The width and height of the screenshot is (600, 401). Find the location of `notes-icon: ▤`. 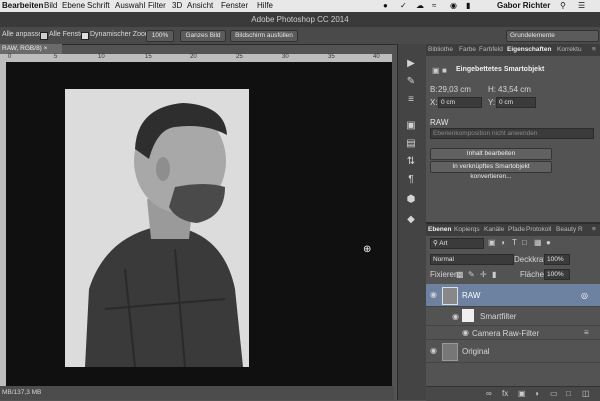

notes-icon: ▤ is located at coordinates (411, 144).